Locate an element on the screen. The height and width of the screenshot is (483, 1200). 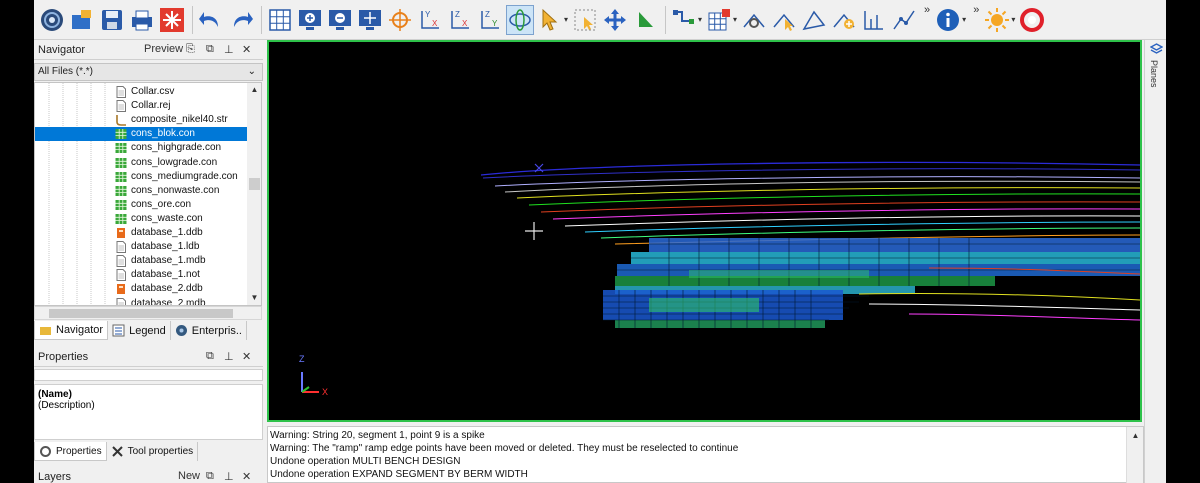
file-tree-item: composite_nikel40.str is located at coordinates (141, 120).